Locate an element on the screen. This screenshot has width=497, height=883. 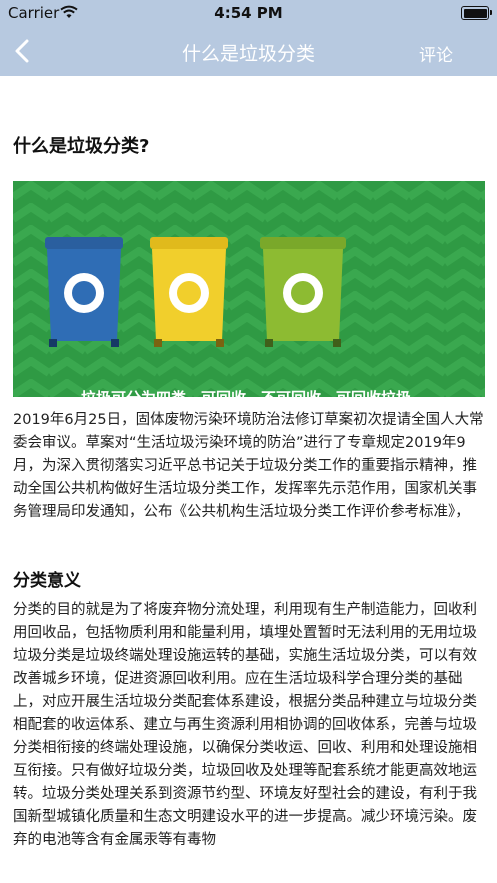
green-bin is located at coordinates (303, 292).